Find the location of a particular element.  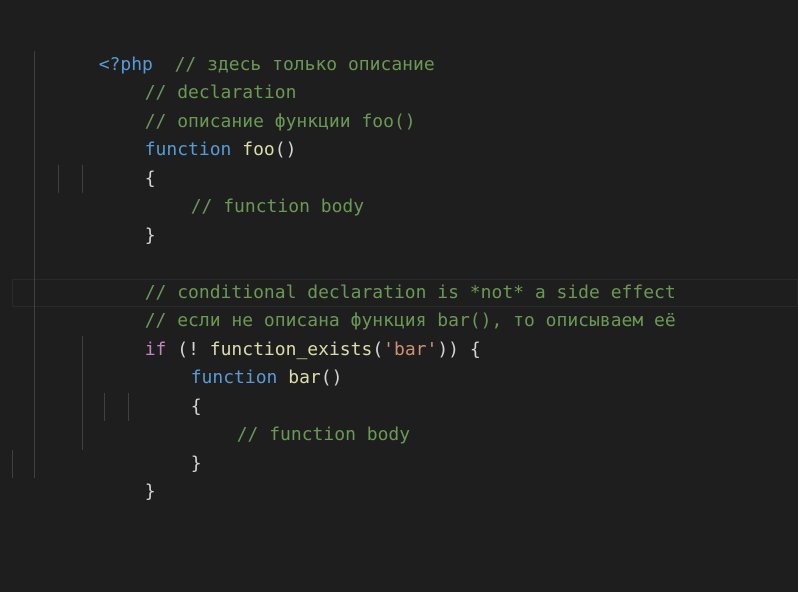

code-line-15: } is located at coordinates (405, 447).